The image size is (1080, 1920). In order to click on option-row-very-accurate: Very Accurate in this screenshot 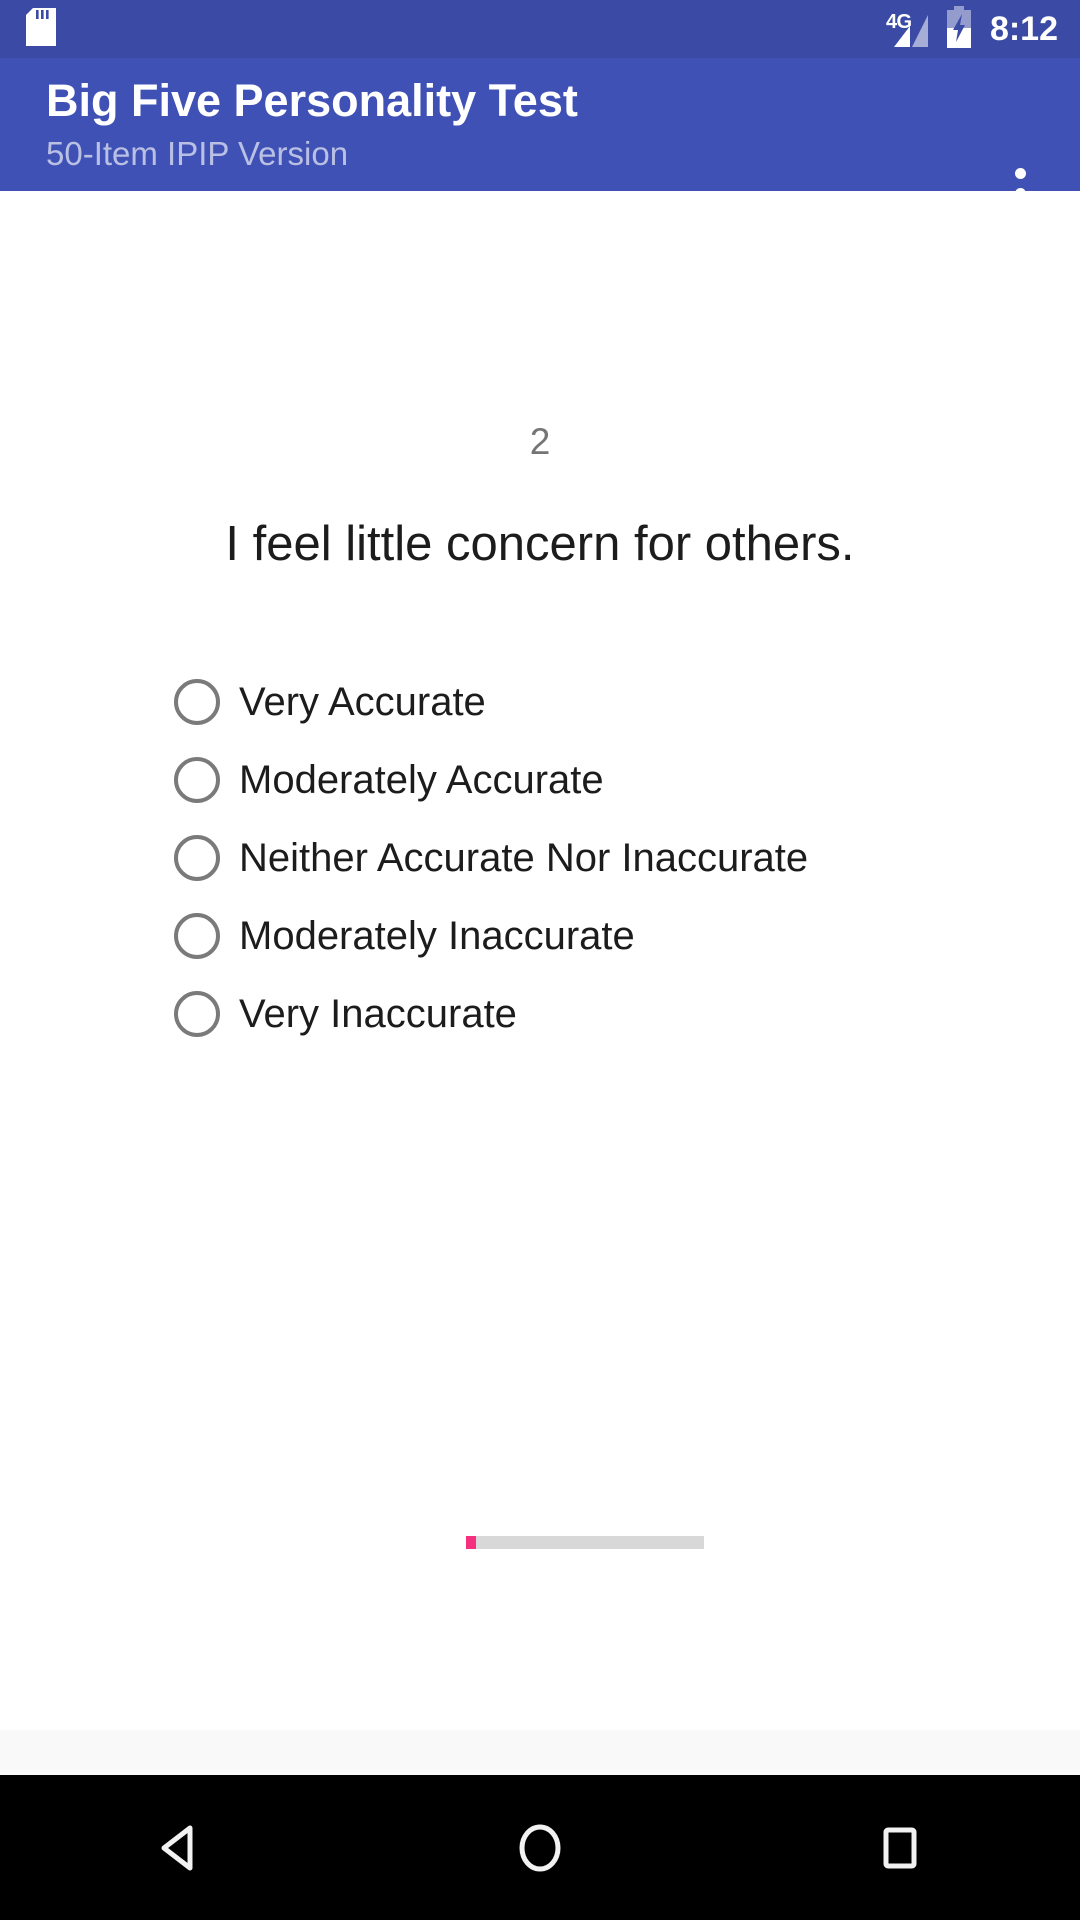, I will do `click(491, 702)`.